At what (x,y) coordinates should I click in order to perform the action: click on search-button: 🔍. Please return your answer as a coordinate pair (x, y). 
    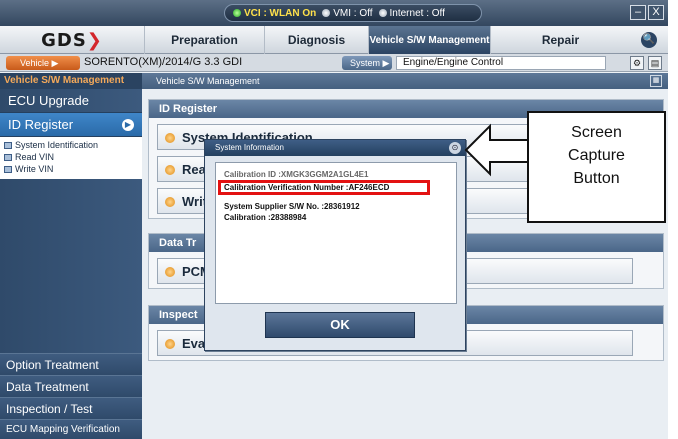
    Looking at the image, I should click on (649, 40).